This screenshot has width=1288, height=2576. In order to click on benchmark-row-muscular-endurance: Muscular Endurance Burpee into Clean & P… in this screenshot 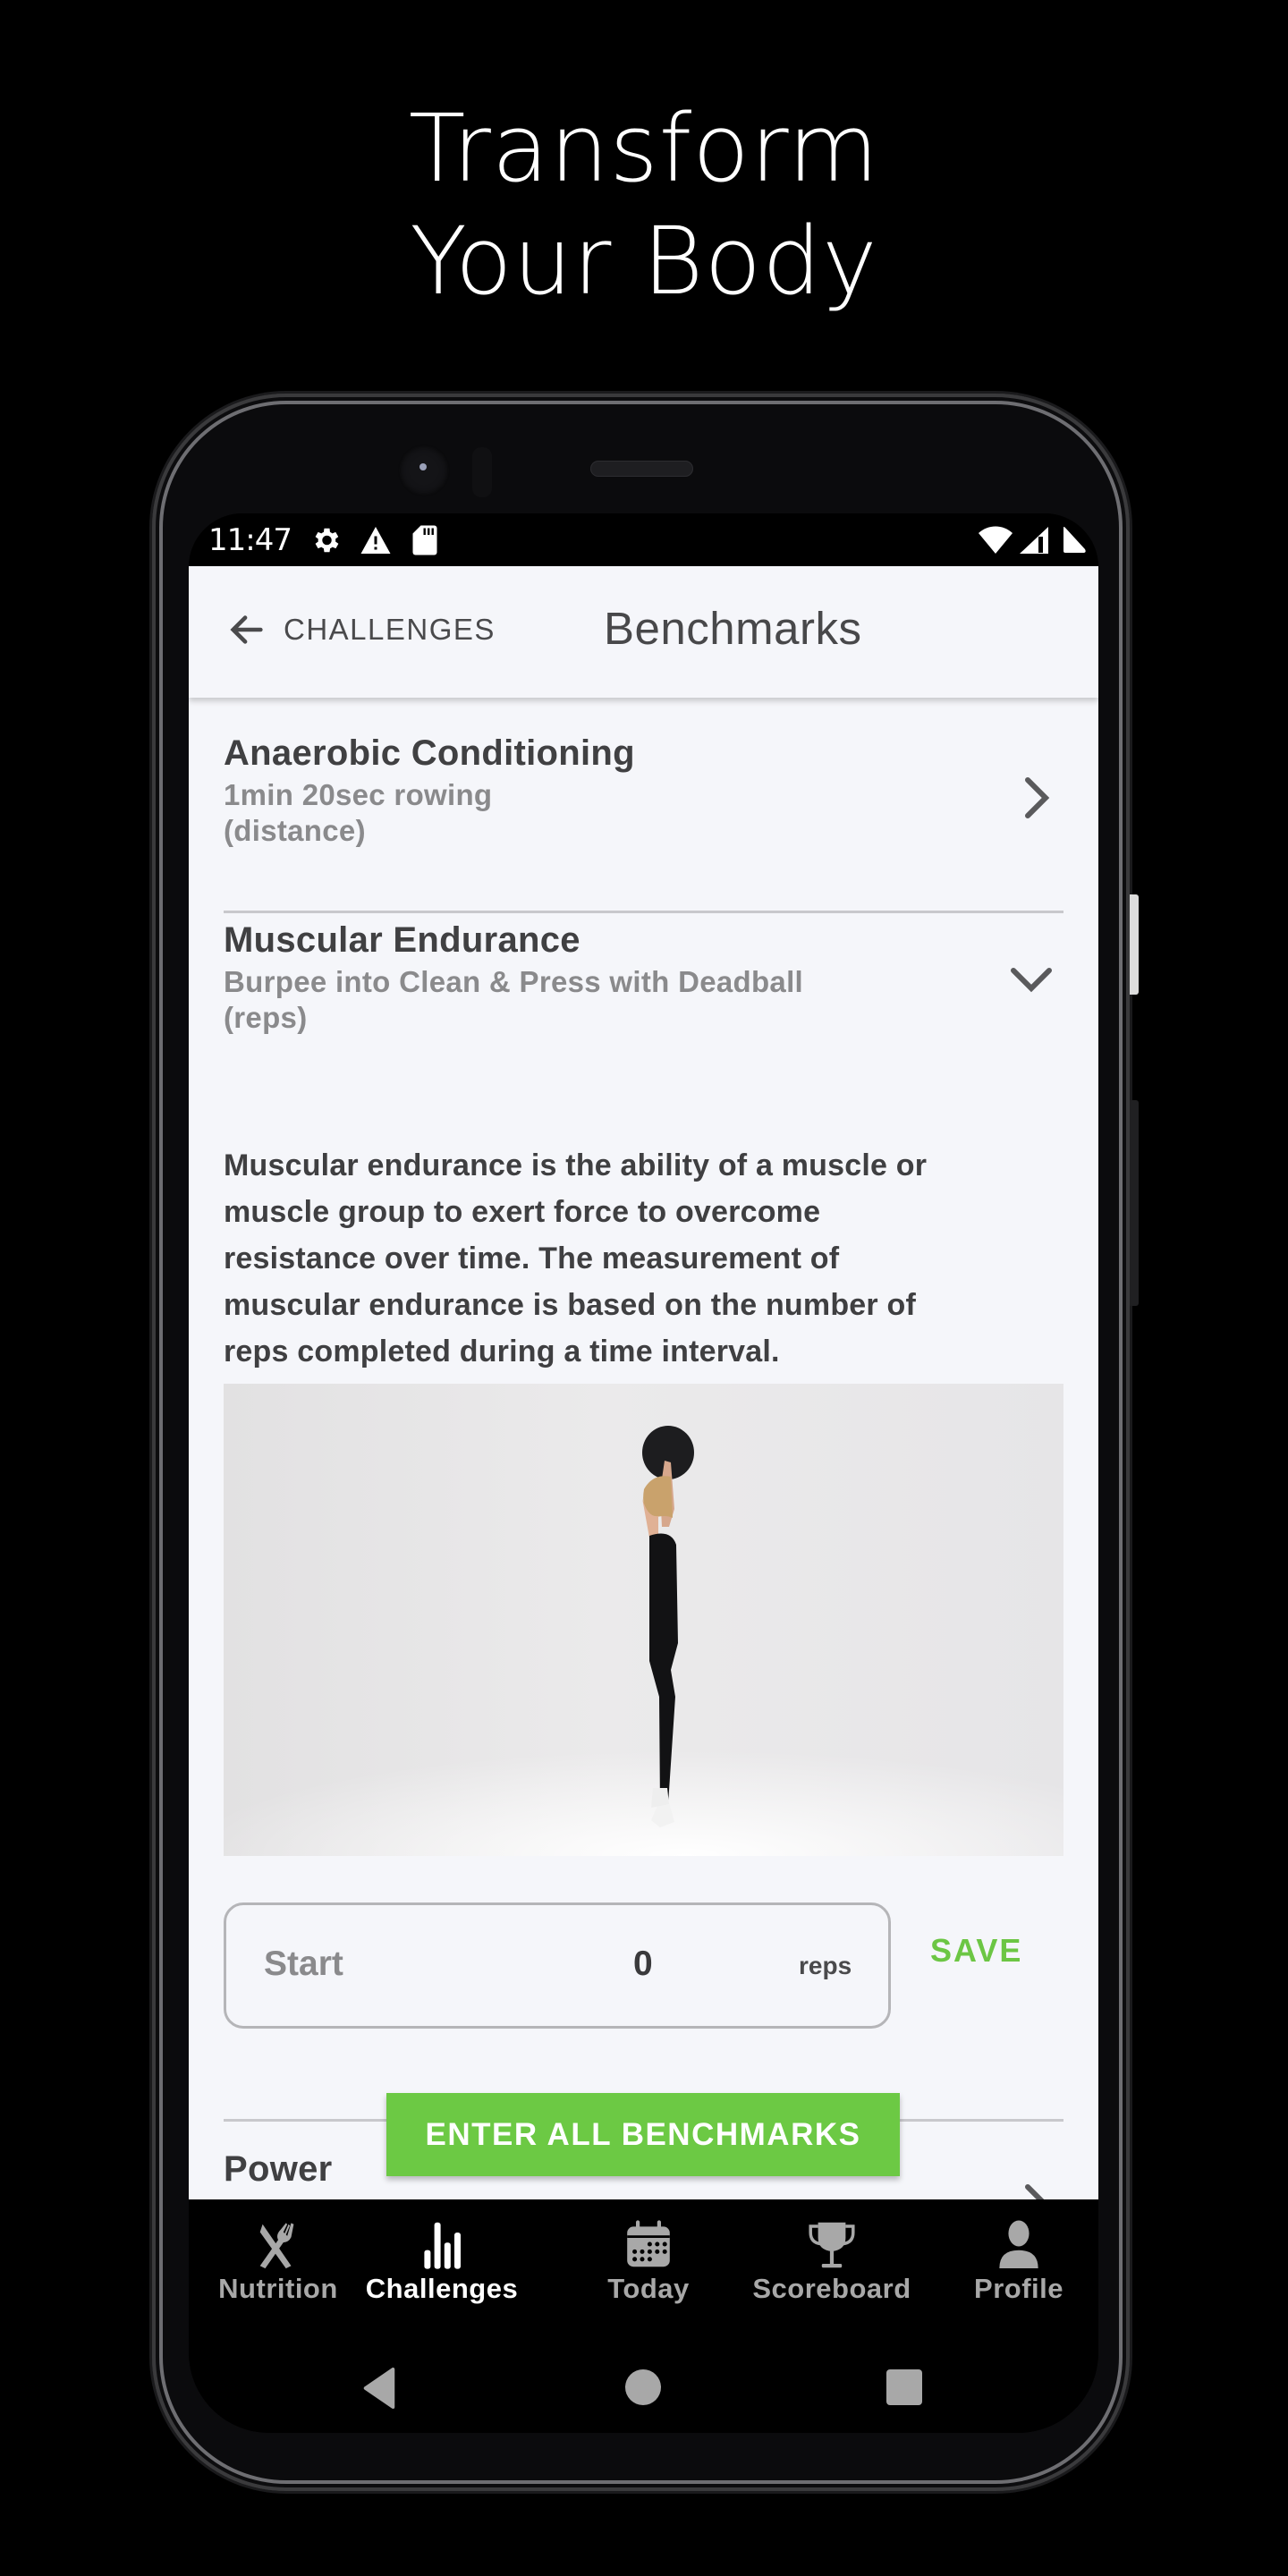, I will do `click(643, 999)`.